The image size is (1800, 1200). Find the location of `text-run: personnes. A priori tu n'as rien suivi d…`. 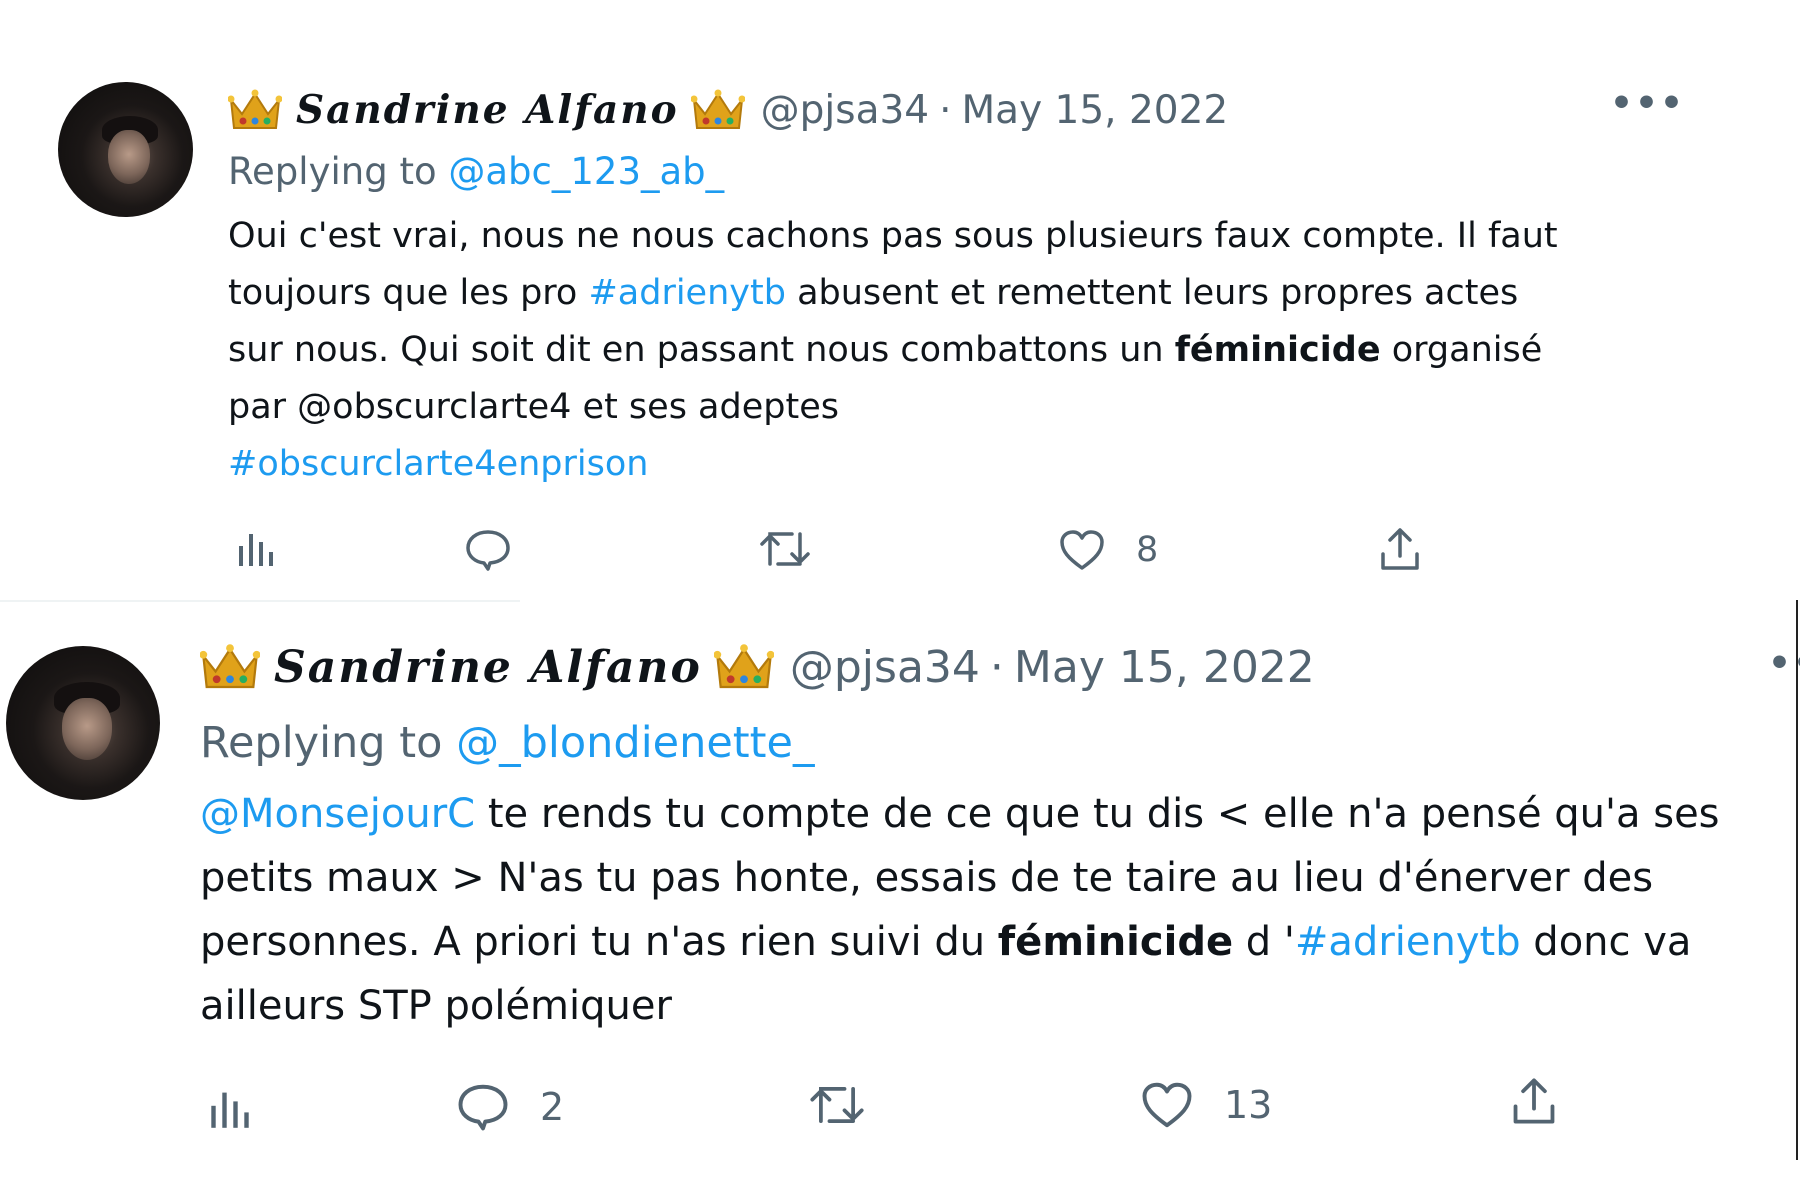

text-run: personnes. A priori tu n'as rien suivi d… is located at coordinates (599, 942).